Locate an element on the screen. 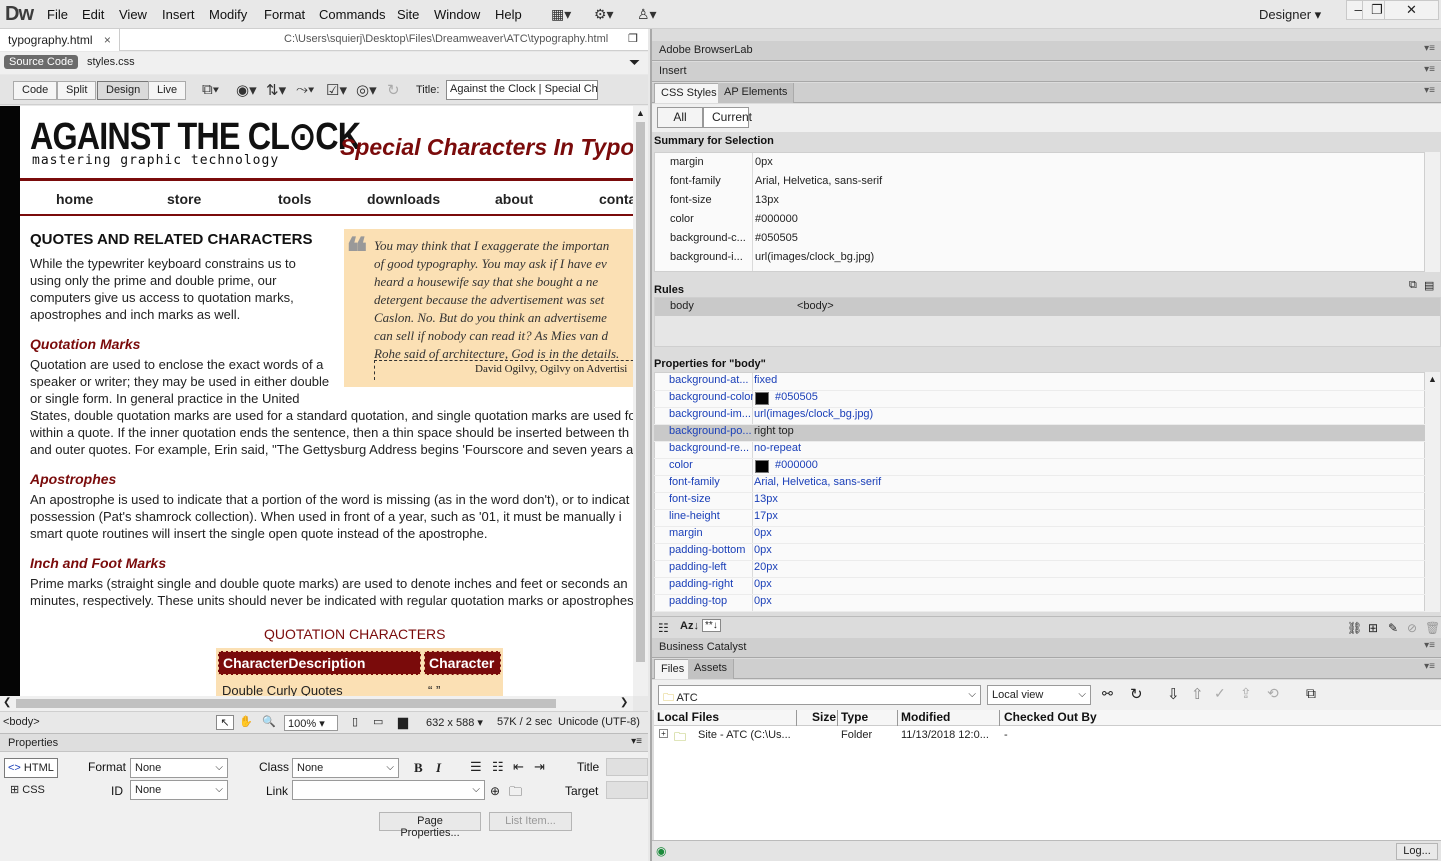 This screenshot has height=861, width=1441. col-size: Size is located at coordinates (824, 717).